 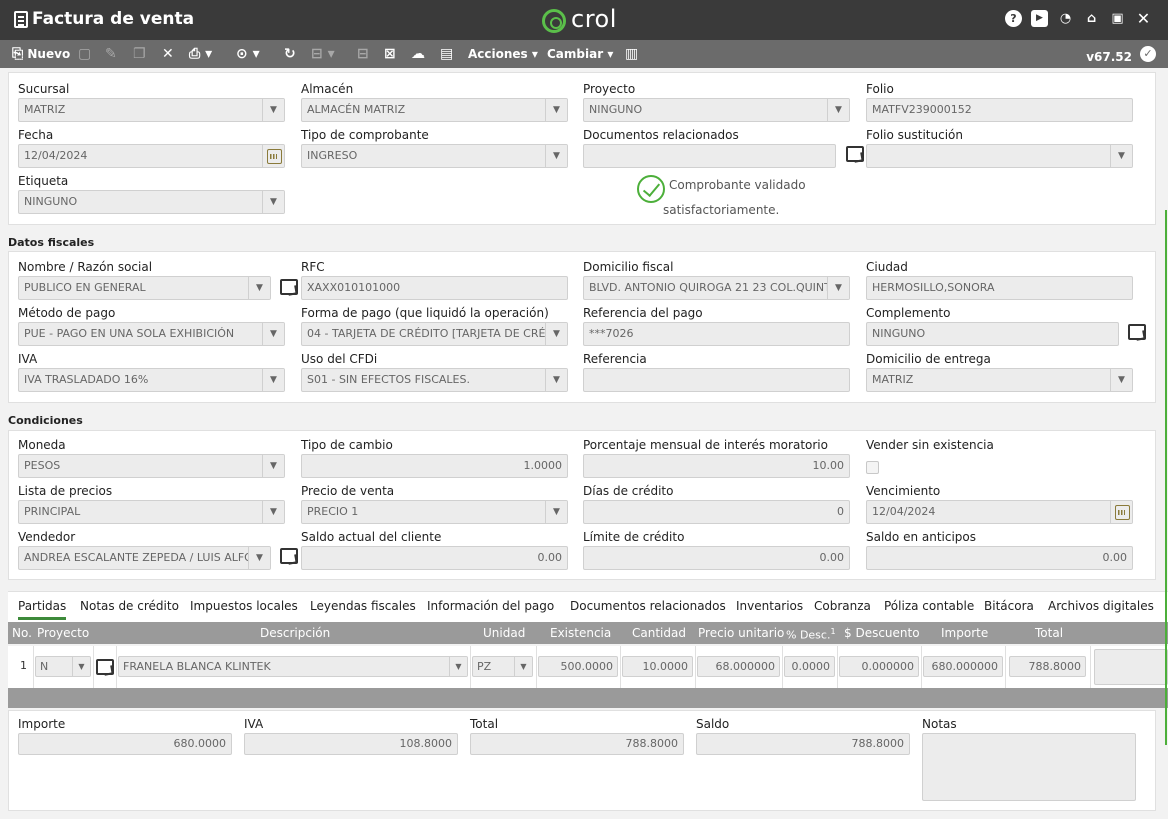 What do you see at coordinates (151, 466) in the screenshot?
I see `moneda-select: PESOS ▼` at bounding box center [151, 466].